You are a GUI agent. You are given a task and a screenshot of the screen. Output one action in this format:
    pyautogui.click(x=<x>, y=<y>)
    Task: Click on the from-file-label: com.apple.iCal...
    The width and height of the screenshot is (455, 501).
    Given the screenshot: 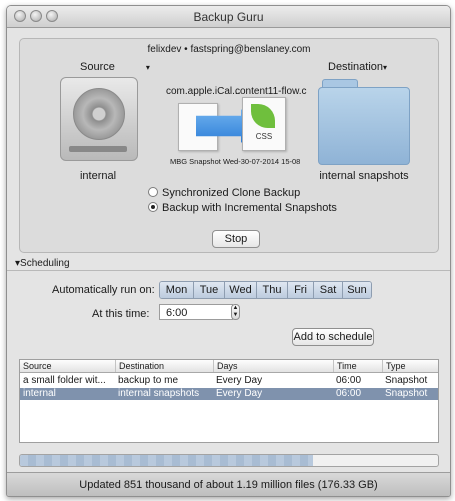 What is the action you would take?
    pyautogui.click(x=203, y=91)
    